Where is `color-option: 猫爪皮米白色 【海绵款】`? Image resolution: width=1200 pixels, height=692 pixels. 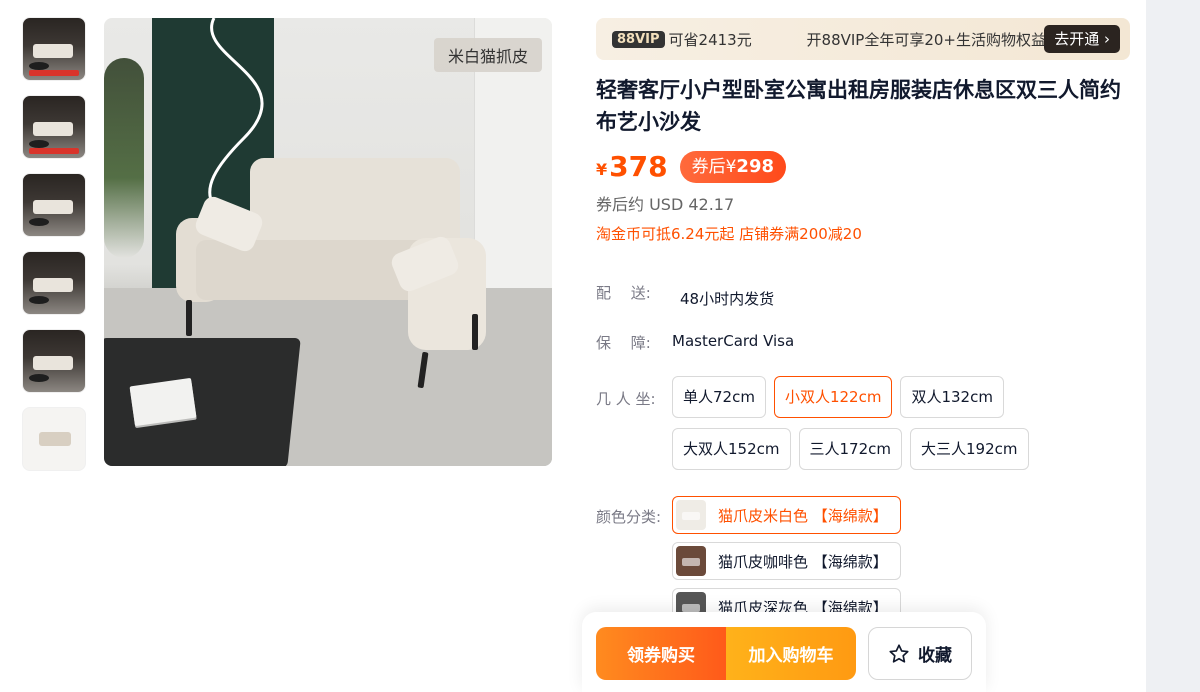 color-option: 猫爪皮米白色 【海绵款】 is located at coordinates (786, 515).